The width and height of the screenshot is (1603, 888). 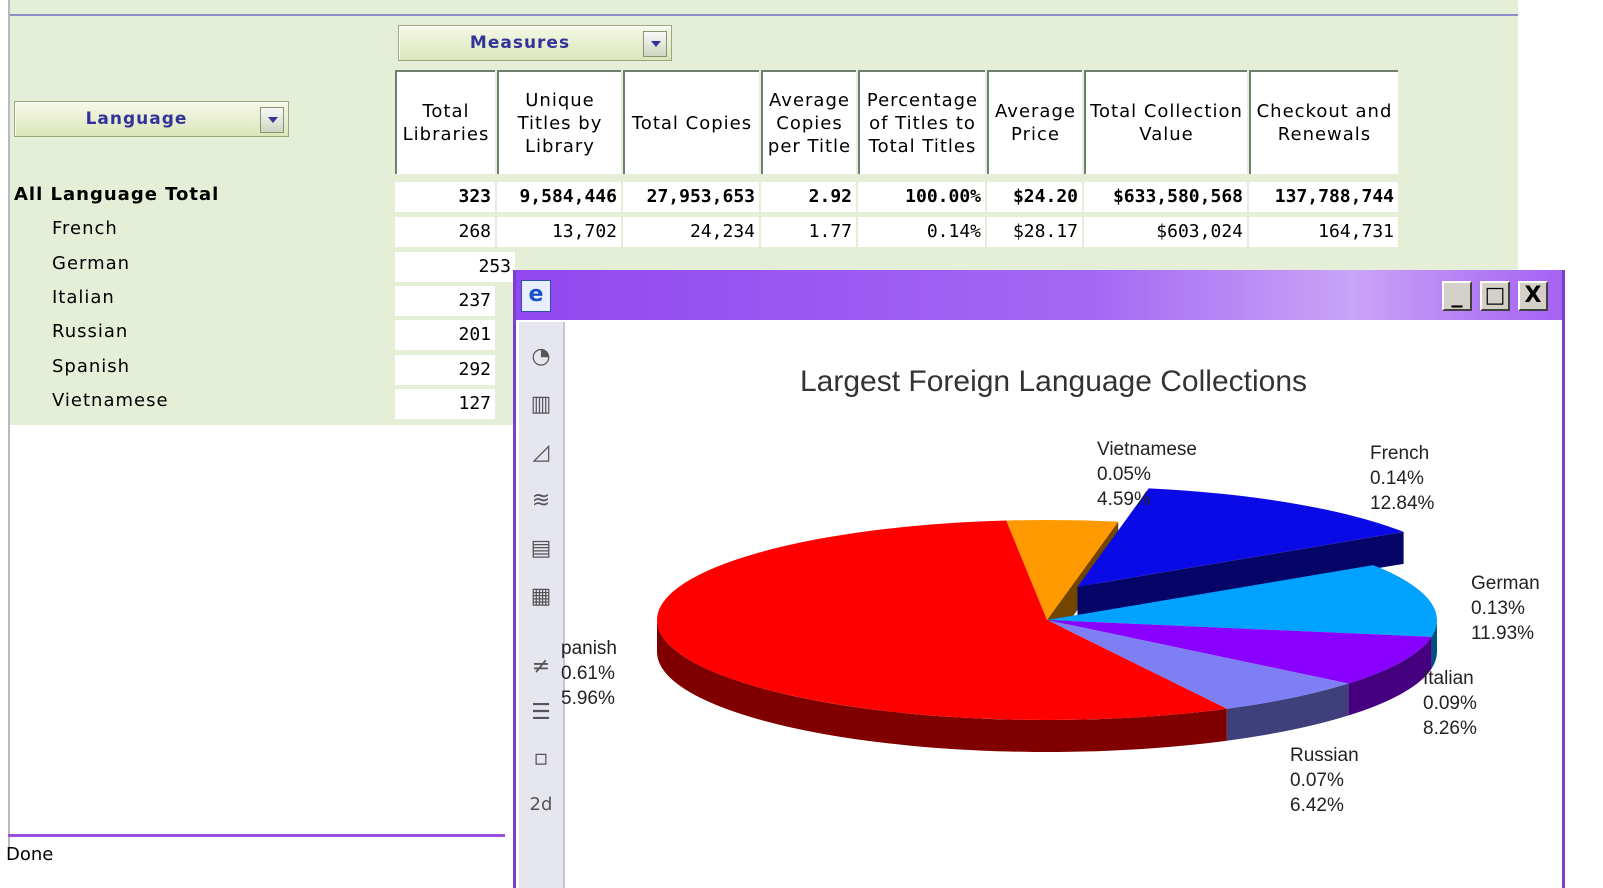 What do you see at coordinates (589, 648) in the screenshot?
I see `slice-name: panish` at bounding box center [589, 648].